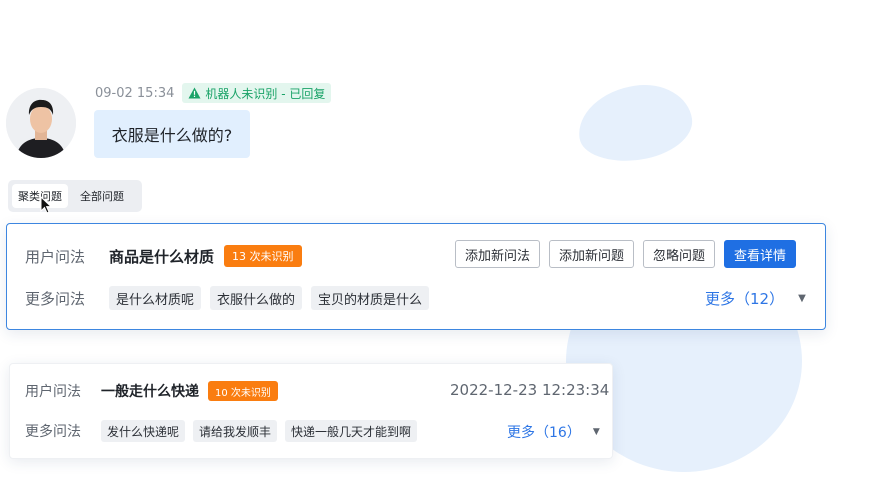 The width and height of the screenshot is (880, 484). Describe the element at coordinates (530, 390) in the screenshot. I see `question-datetime: 2022-12-23 12:23:34` at that location.